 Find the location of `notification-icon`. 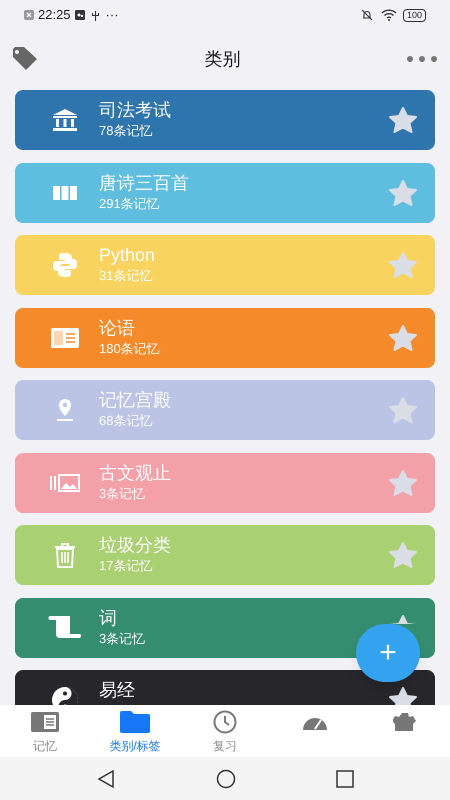

notification-icon is located at coordinates (29, 15).